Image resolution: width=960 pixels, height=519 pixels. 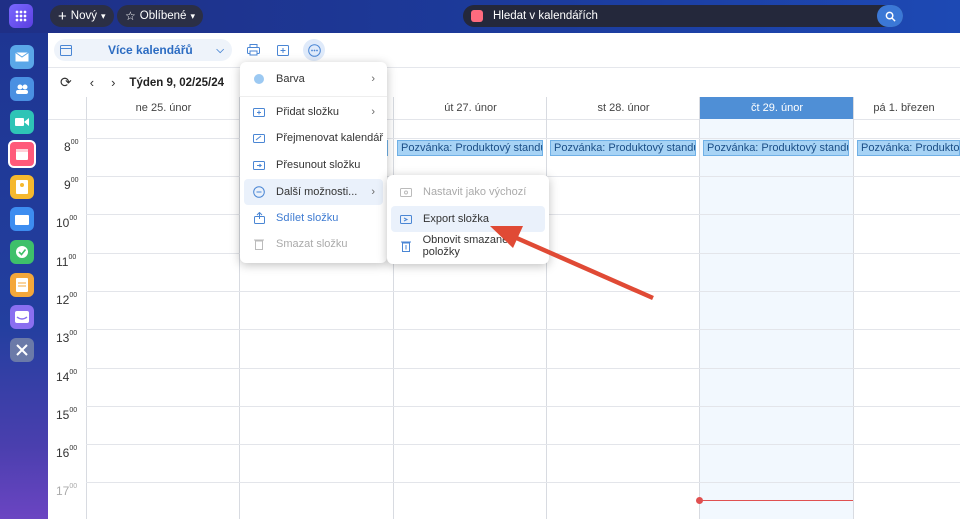 What do you see at coordinates (22, 122) in the screenshot?
I see `video-icon` at bounding box center [22, 122].